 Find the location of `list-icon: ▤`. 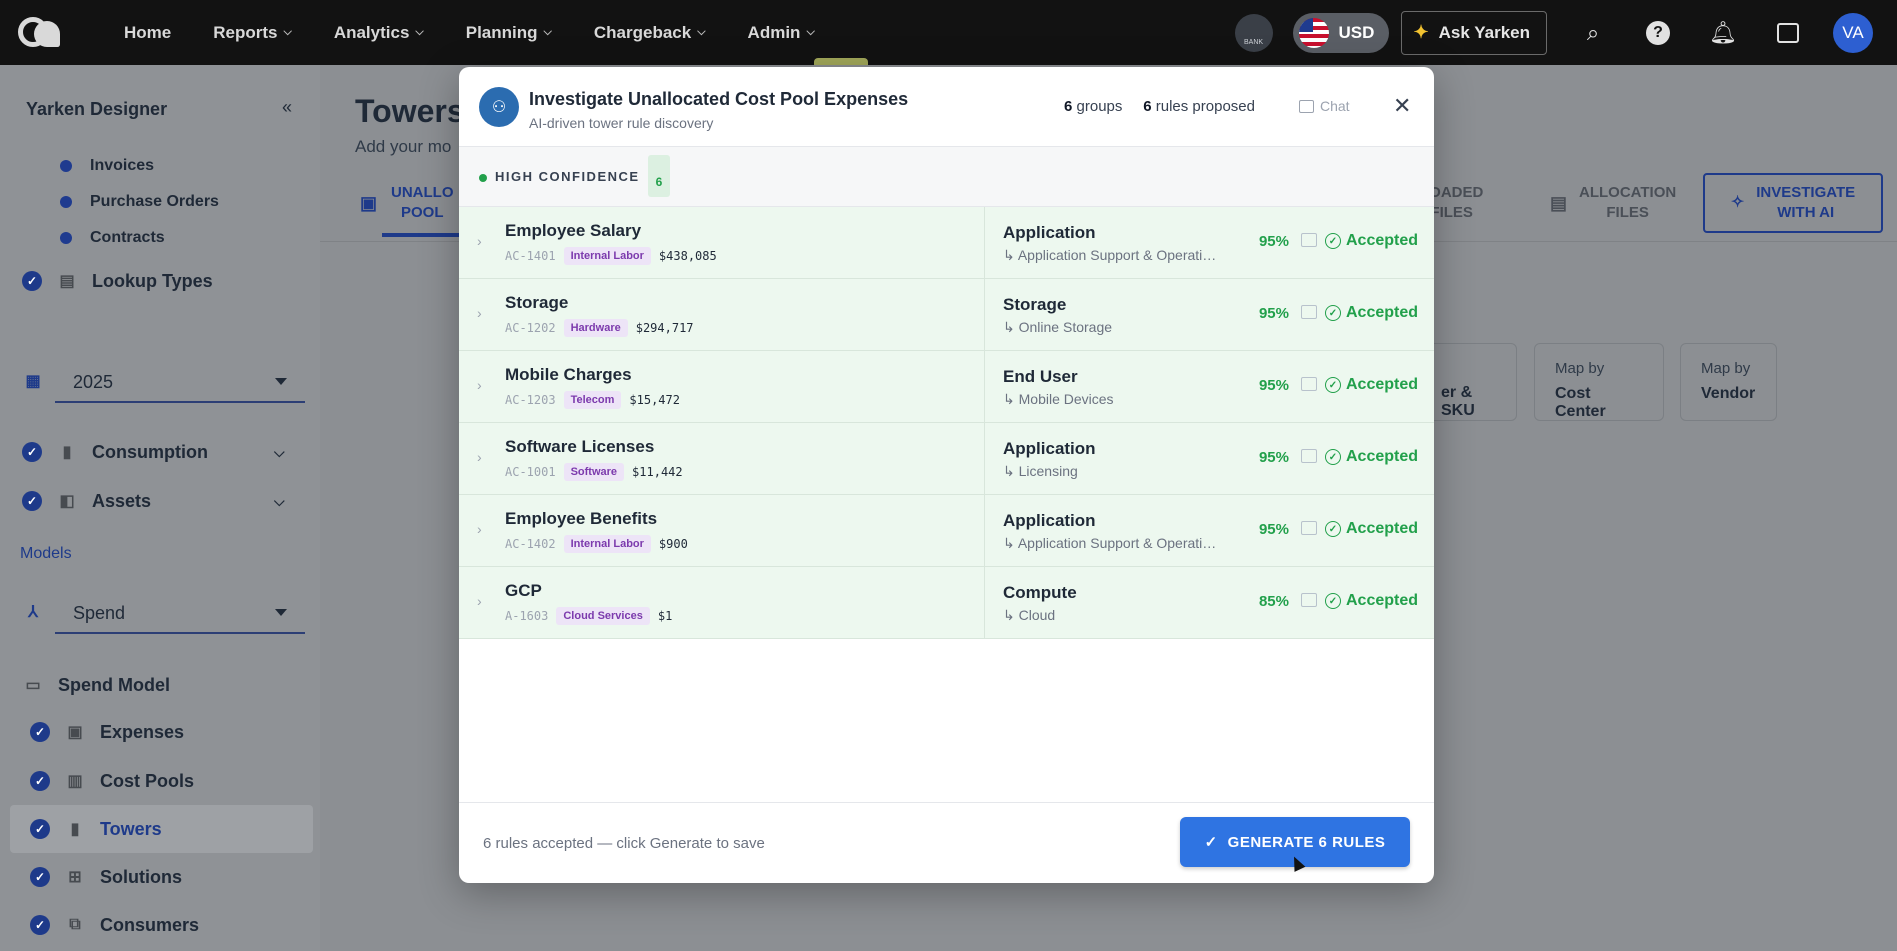

list-icon: ▤ is located at coordinates (67, 281).